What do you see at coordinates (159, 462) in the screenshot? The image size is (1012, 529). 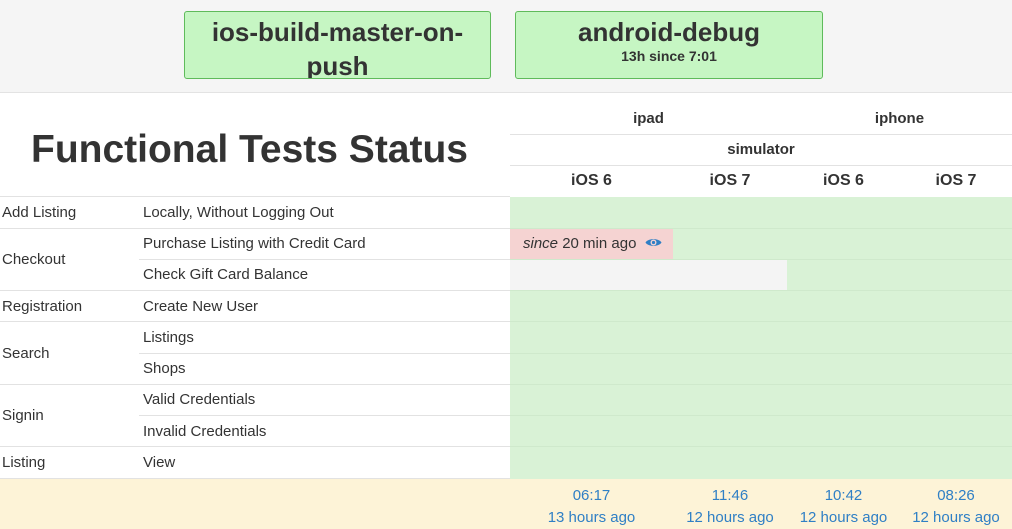 I see `test-name: View` at bounding box center [159, 462].